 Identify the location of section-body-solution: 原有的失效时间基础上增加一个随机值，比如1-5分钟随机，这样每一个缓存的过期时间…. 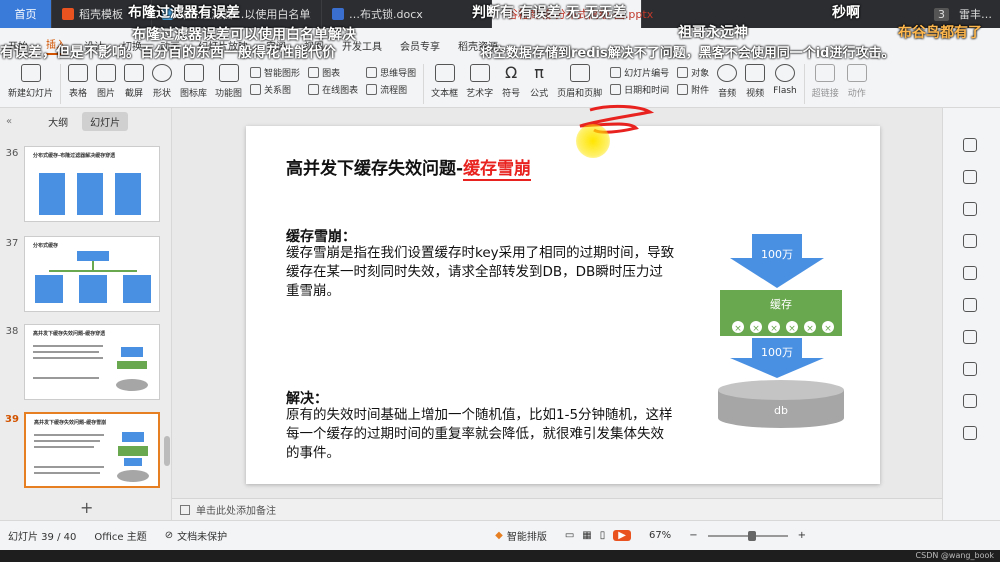
(481, 434).